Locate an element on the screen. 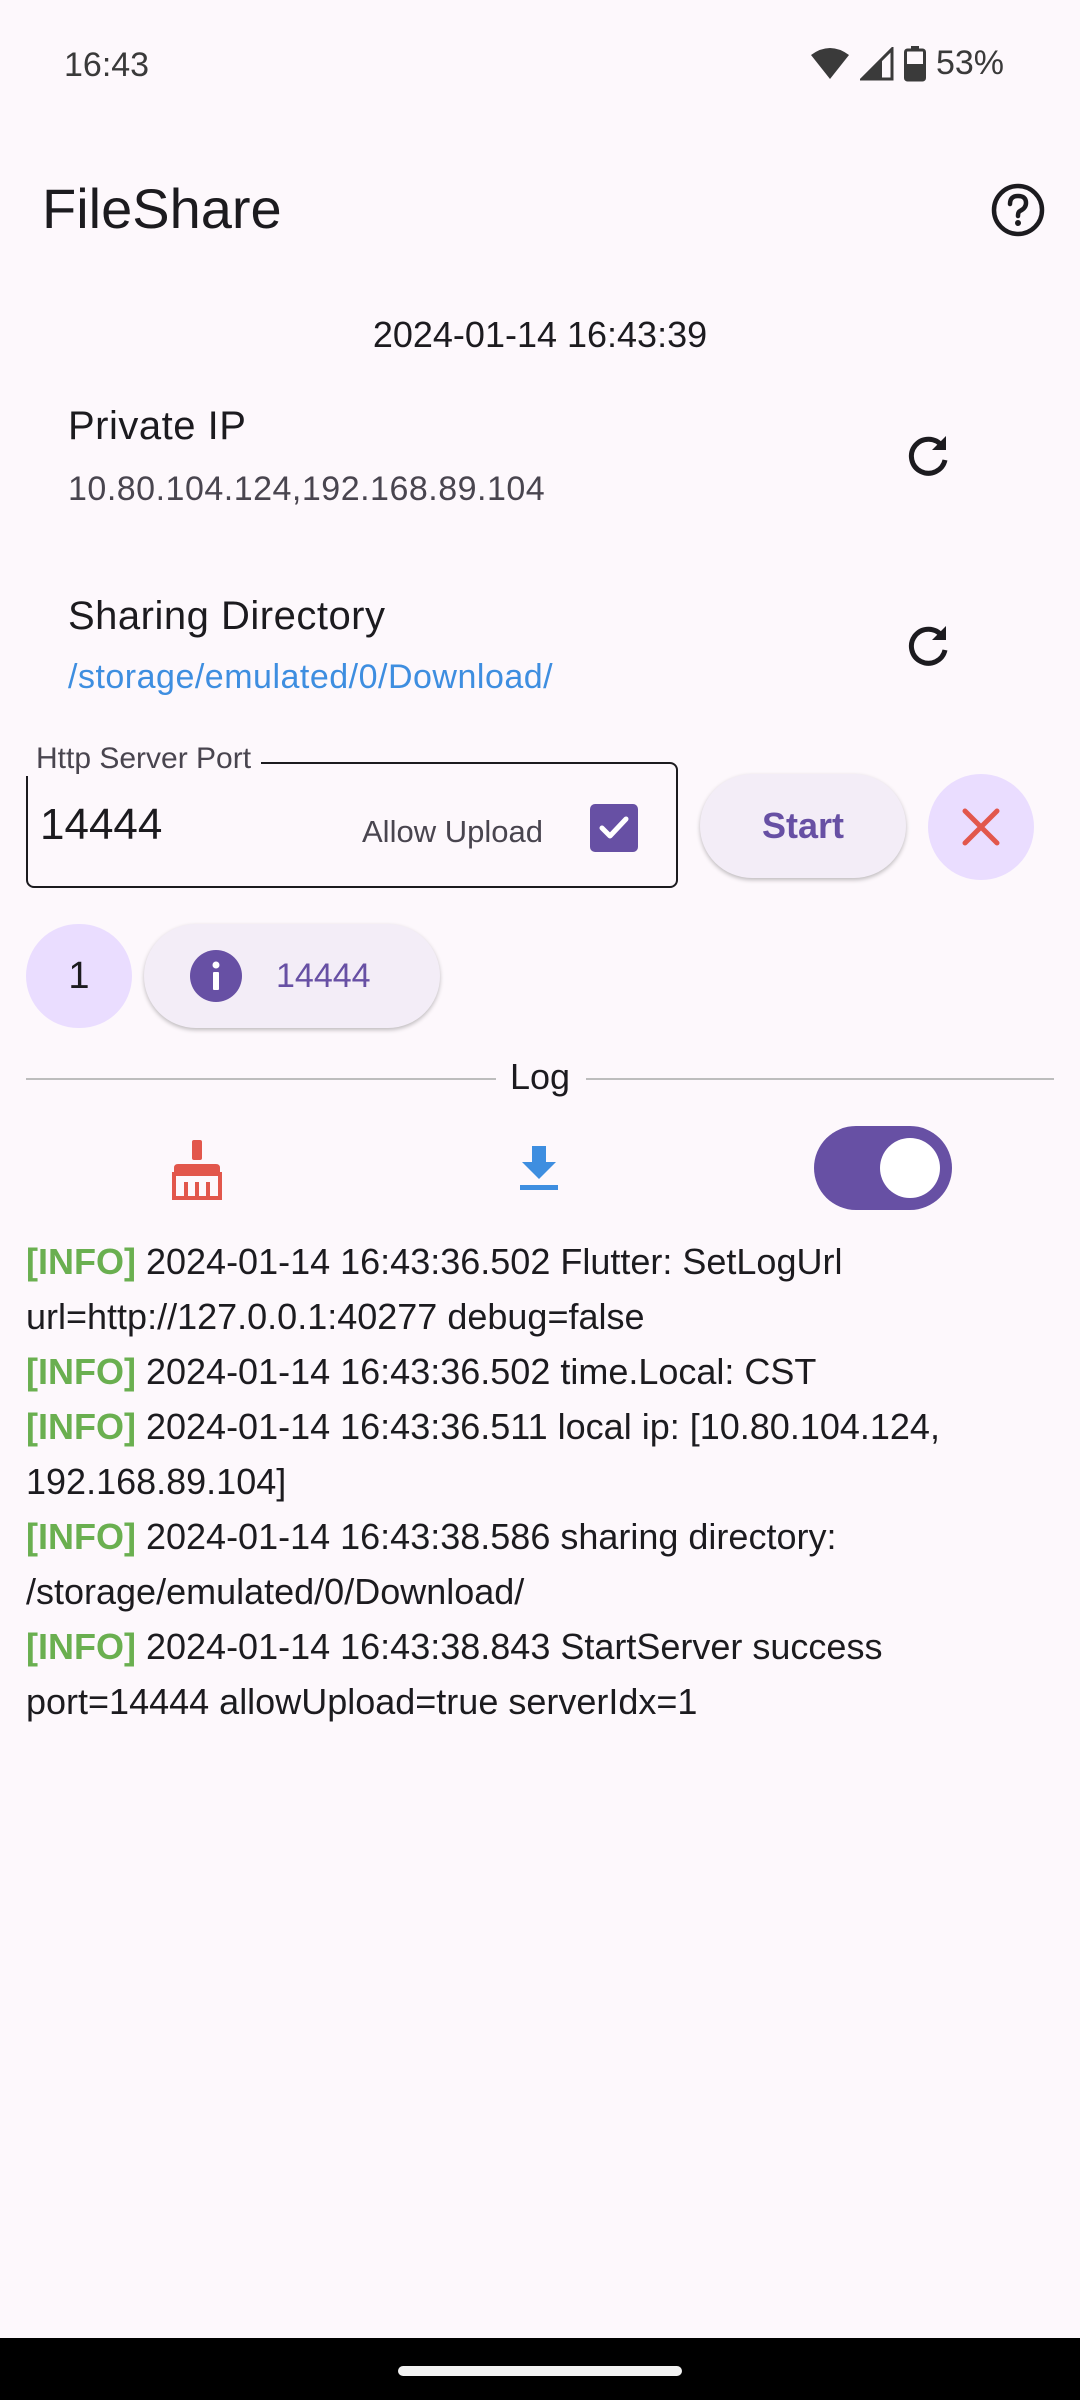 This screenshot has width=1080, height=2400. clear-log-icon is located at coordinates (197, 1169).